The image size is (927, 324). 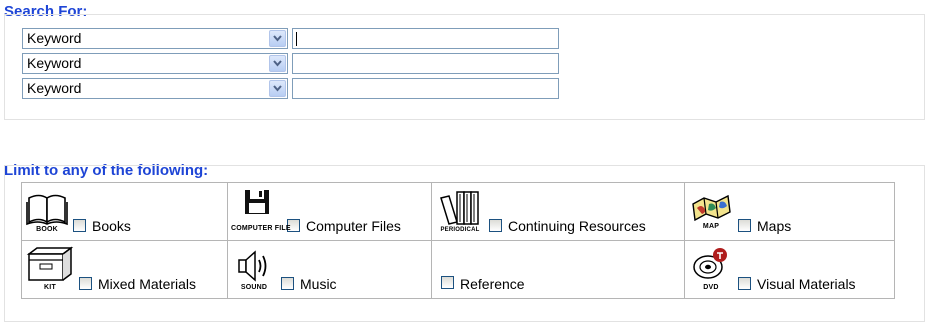 What do you see at coordinates (789, 269) in the screenshot?
I see `limit-cell-visual-materials: DVD Visual Materials` at bounding box center [789, 269].